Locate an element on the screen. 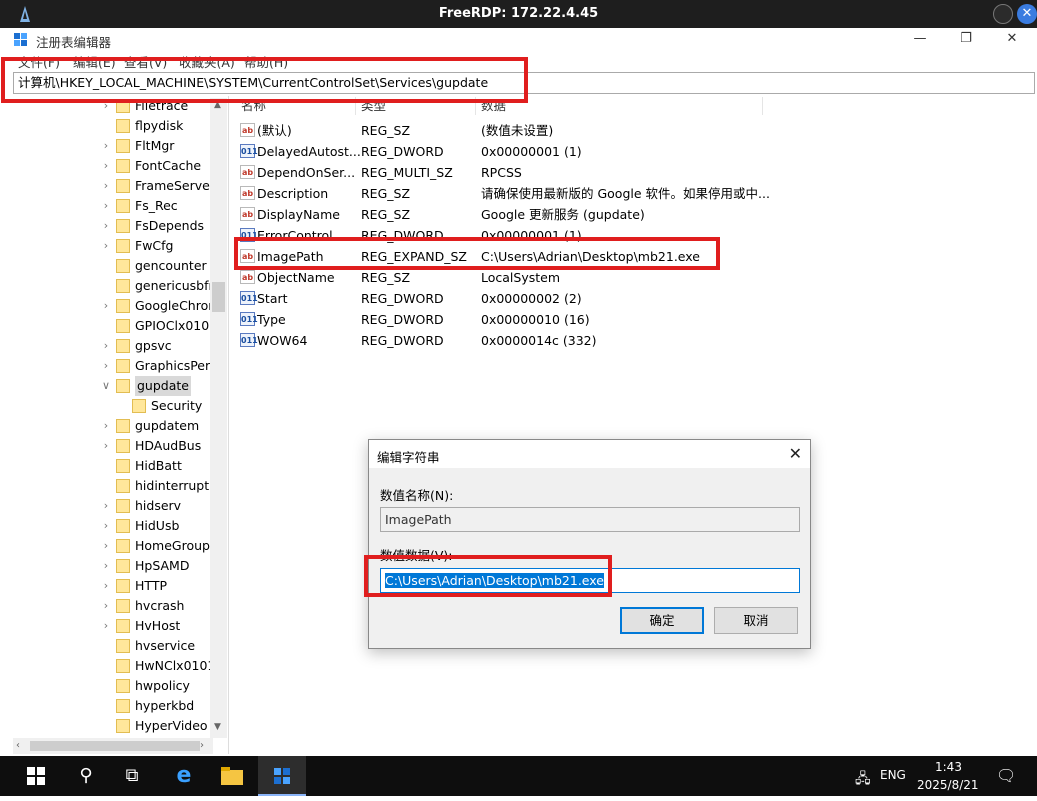  tree-vertical-scrollbar is located at coordinates (218, 418).